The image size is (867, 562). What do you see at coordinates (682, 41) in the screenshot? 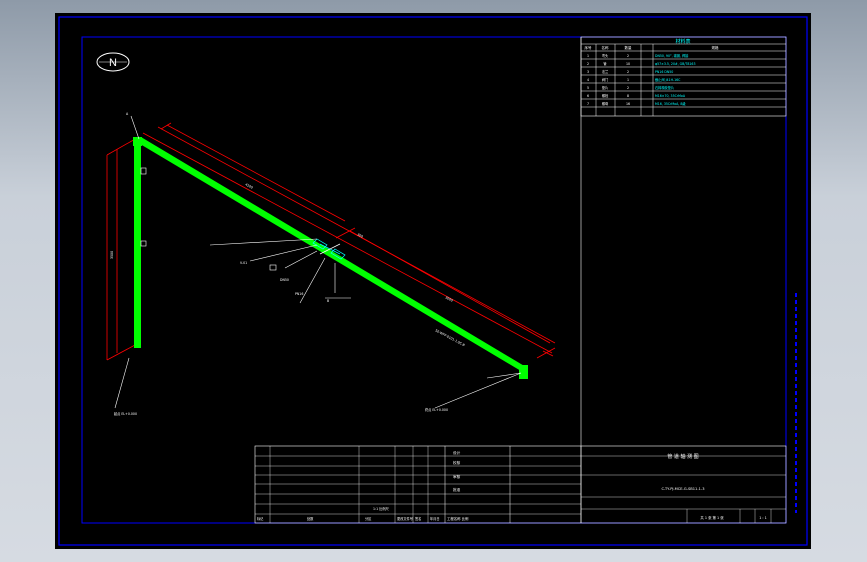
I see `material-table-header: 材料表` at bounding box center [682, 41].